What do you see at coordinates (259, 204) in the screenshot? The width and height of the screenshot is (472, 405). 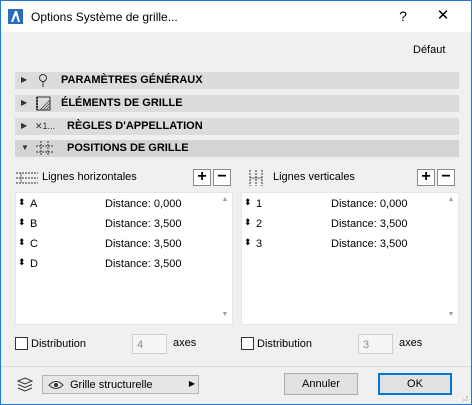 I see `row-name: 1` at bounding box center [259, 204].